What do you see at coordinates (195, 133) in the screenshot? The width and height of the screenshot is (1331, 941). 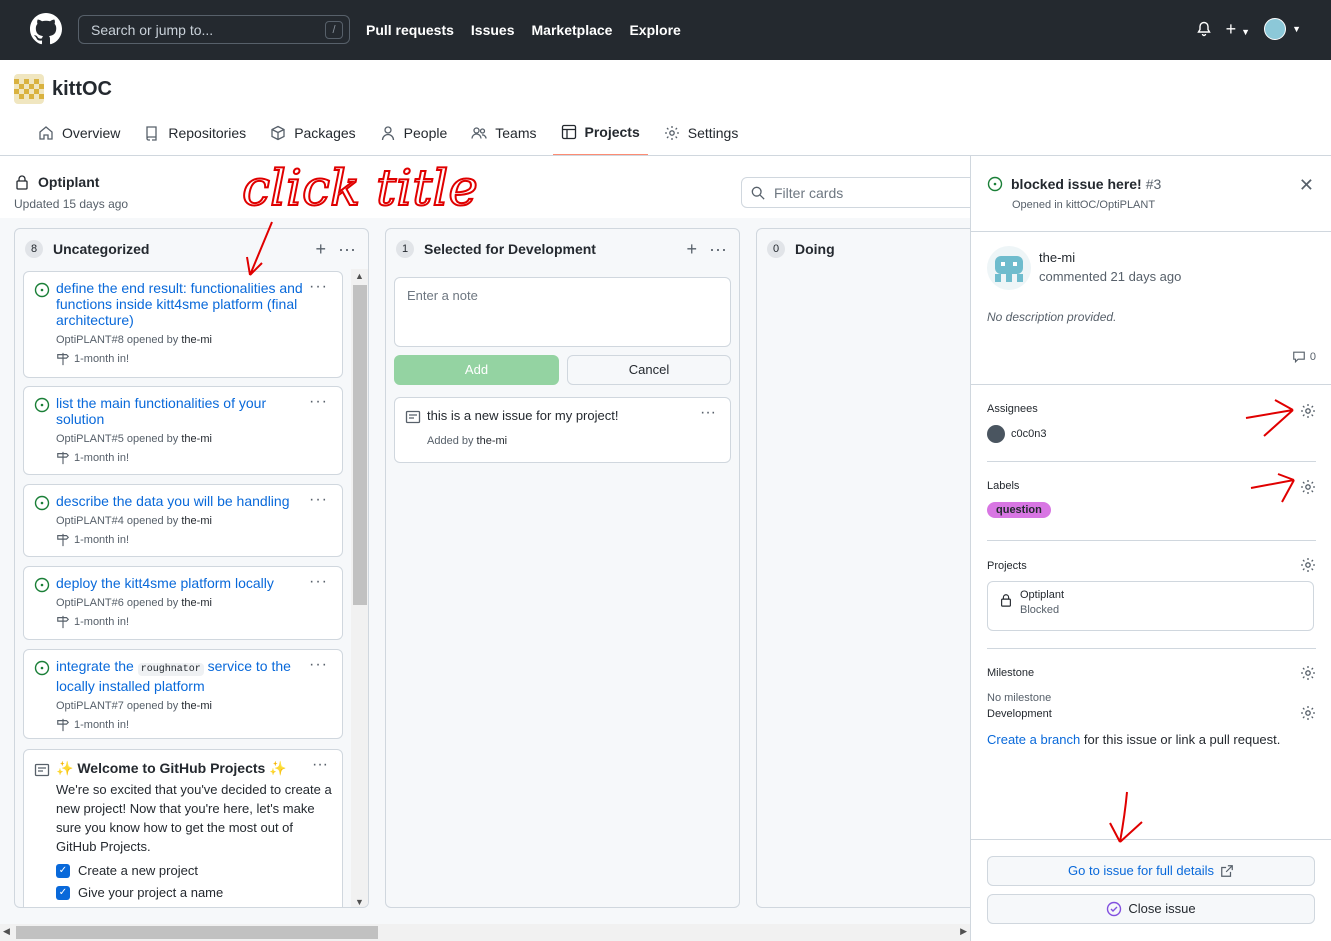 I see `tab-repositories: Repositories` at bounding box center [195, 133].